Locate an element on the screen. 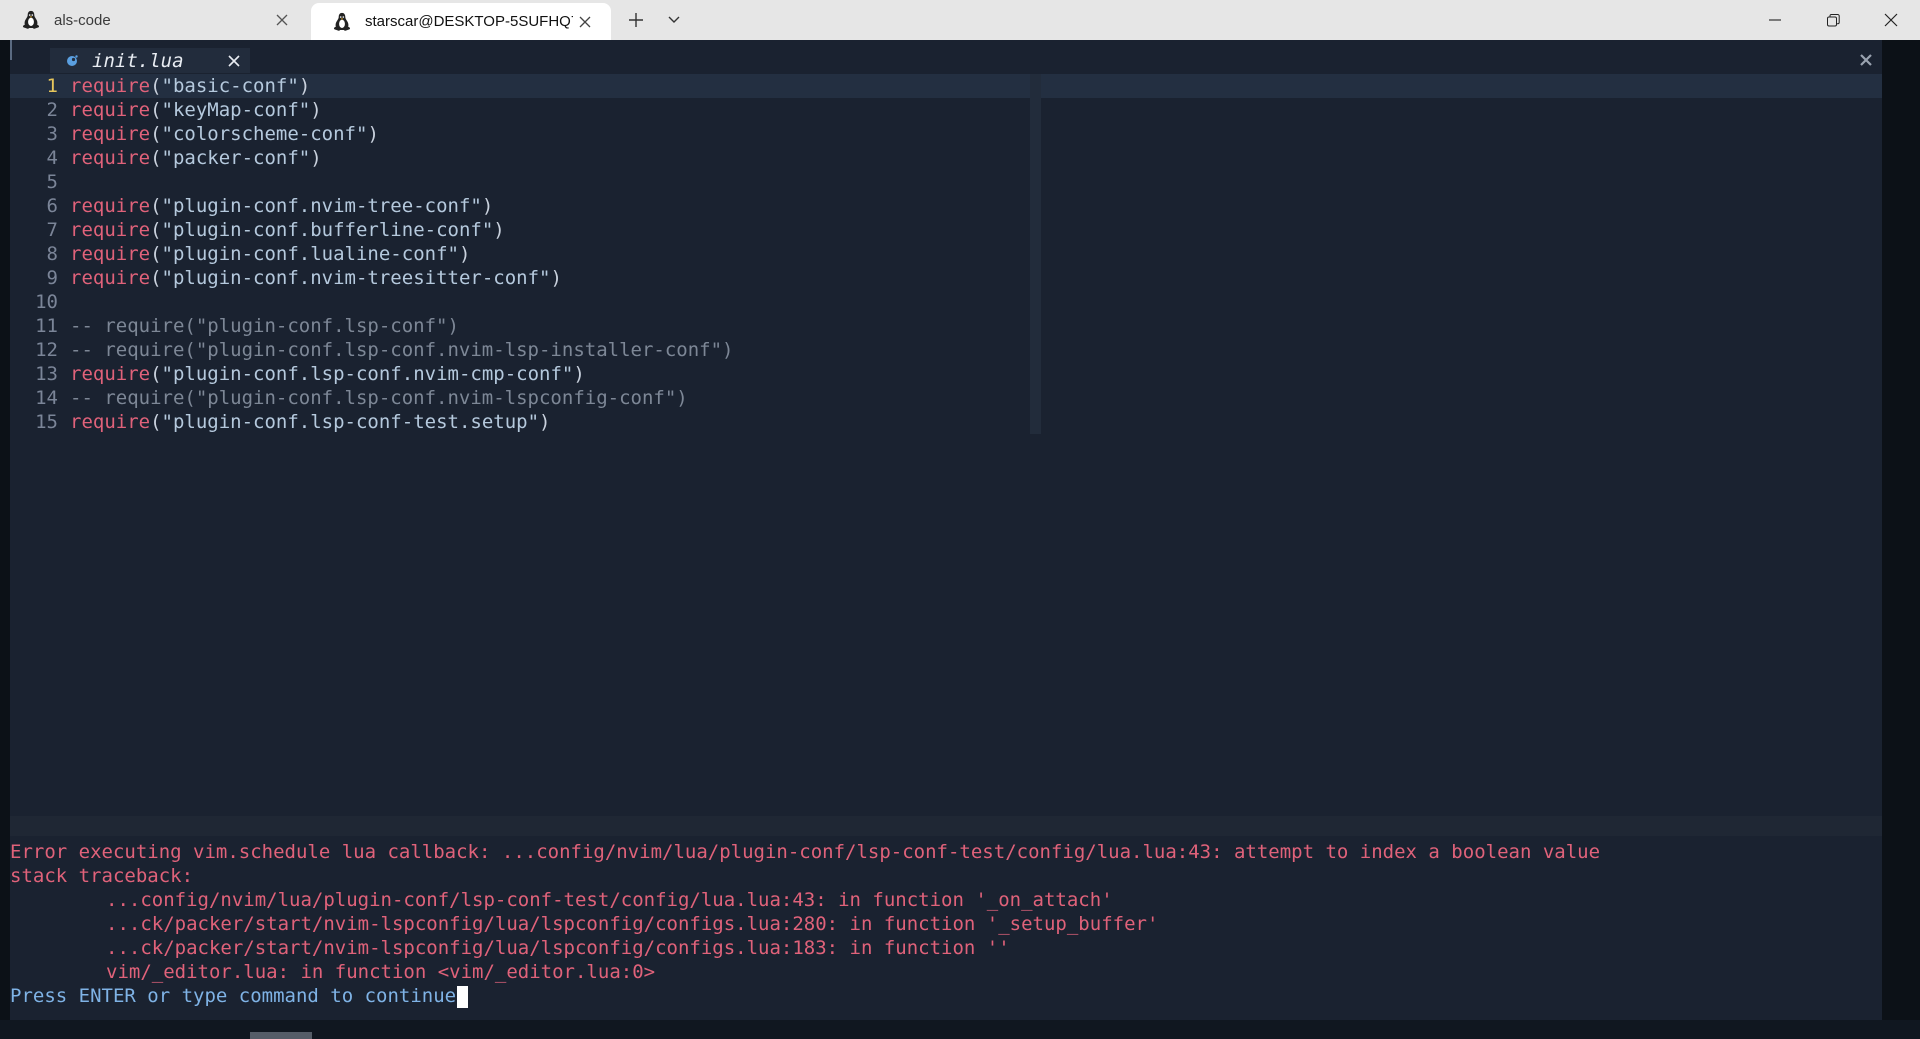  code-line: 7 require("plugin-conf.bufferline-conf") is located at coordinates (520, 230).